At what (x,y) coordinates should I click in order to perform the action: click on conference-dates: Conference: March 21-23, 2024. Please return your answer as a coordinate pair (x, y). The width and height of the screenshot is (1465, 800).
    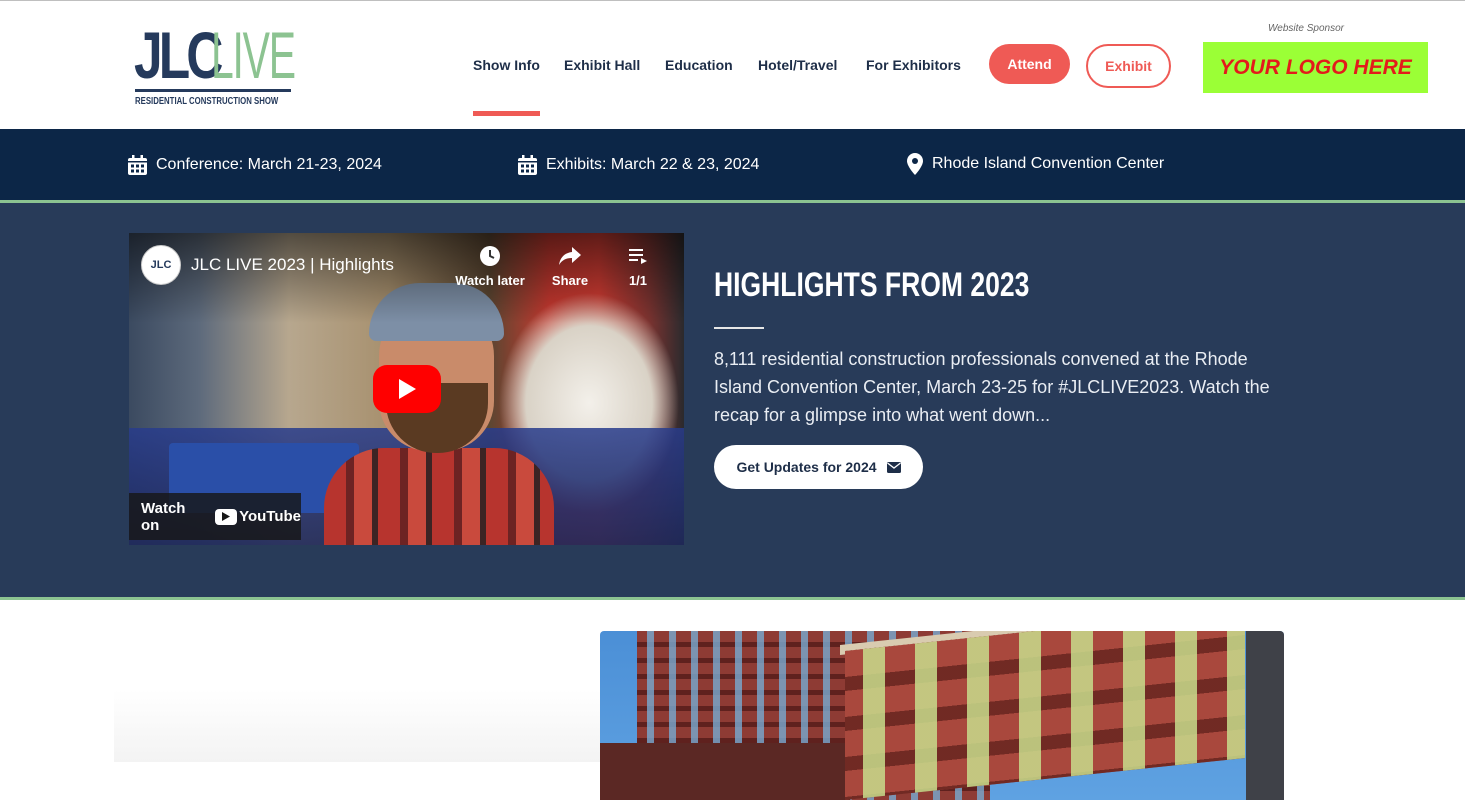
    Looking at the image, I should click on (255, 165).